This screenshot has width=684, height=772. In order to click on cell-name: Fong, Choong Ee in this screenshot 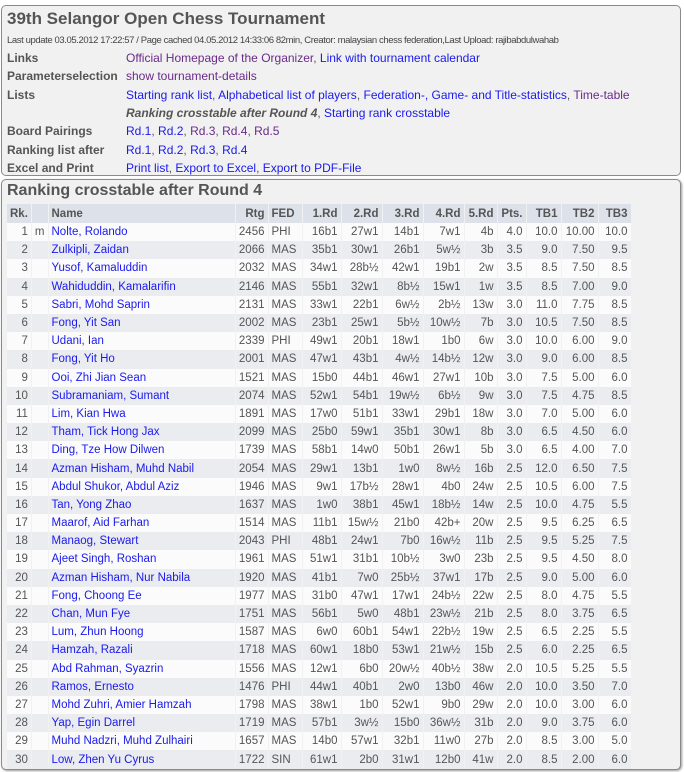, I will do `click(141, 595)`.